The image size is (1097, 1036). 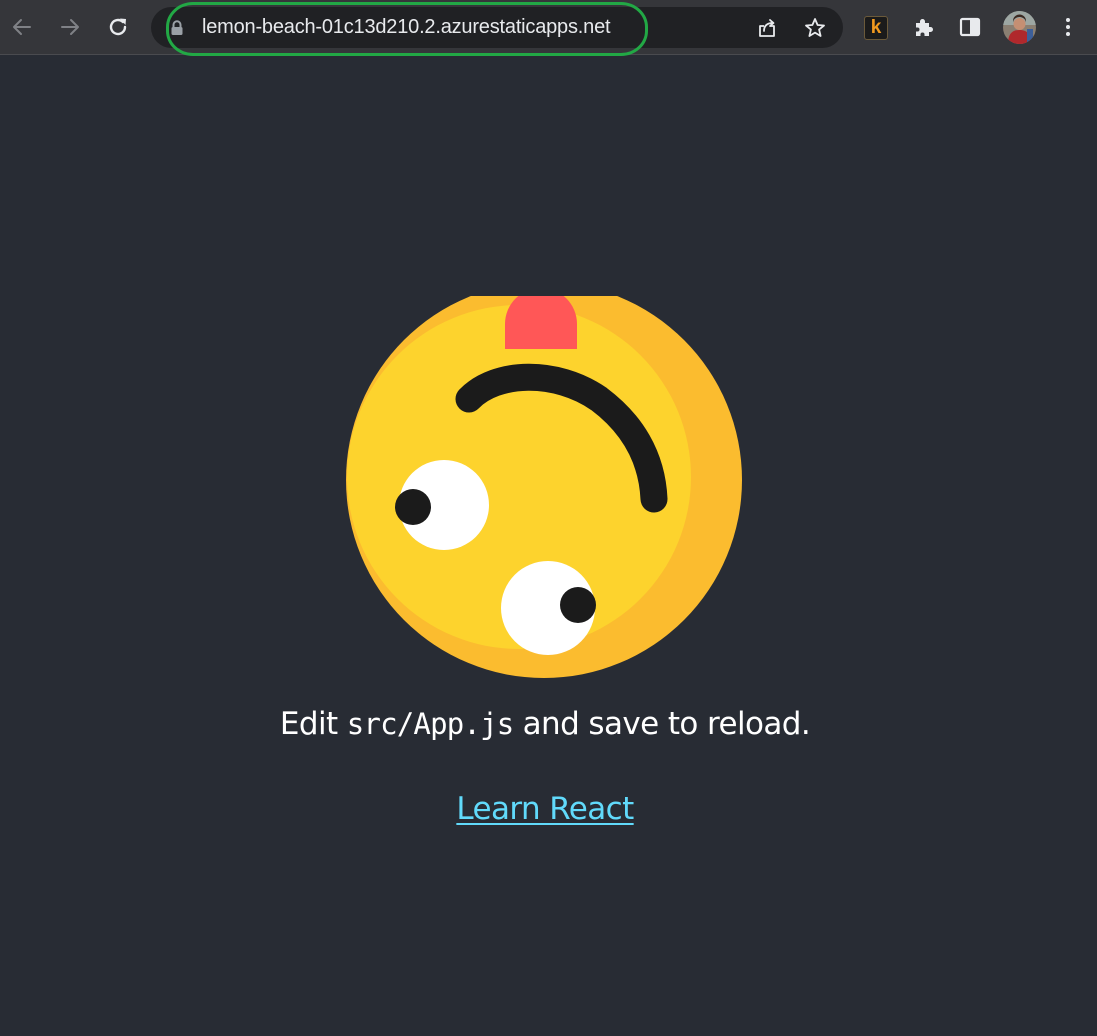 I want to click on side-panel-button, so click(x=970, y=27).